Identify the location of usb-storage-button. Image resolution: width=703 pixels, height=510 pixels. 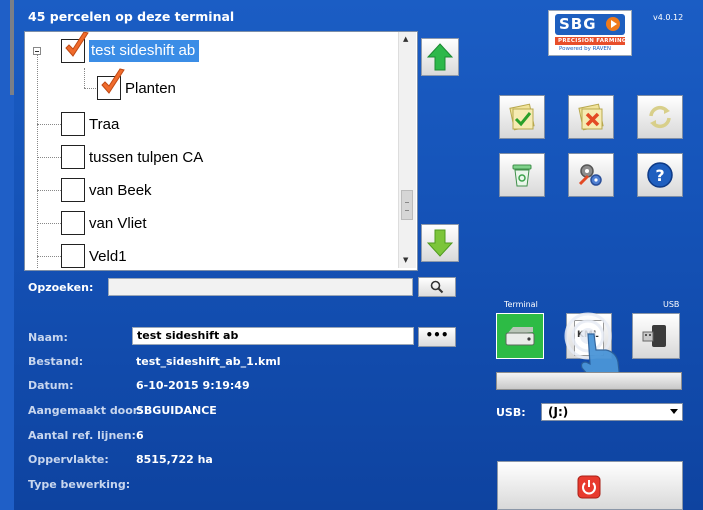
(656, 336).